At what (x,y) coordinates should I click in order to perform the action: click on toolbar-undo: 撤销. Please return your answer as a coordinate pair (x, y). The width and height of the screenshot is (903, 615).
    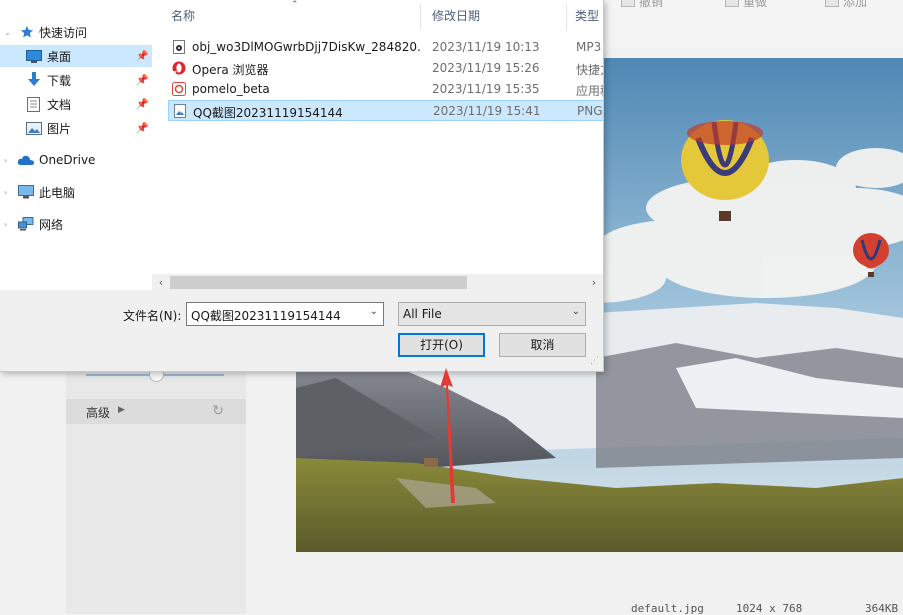
    Looking at the image, I should click on (642, 4).